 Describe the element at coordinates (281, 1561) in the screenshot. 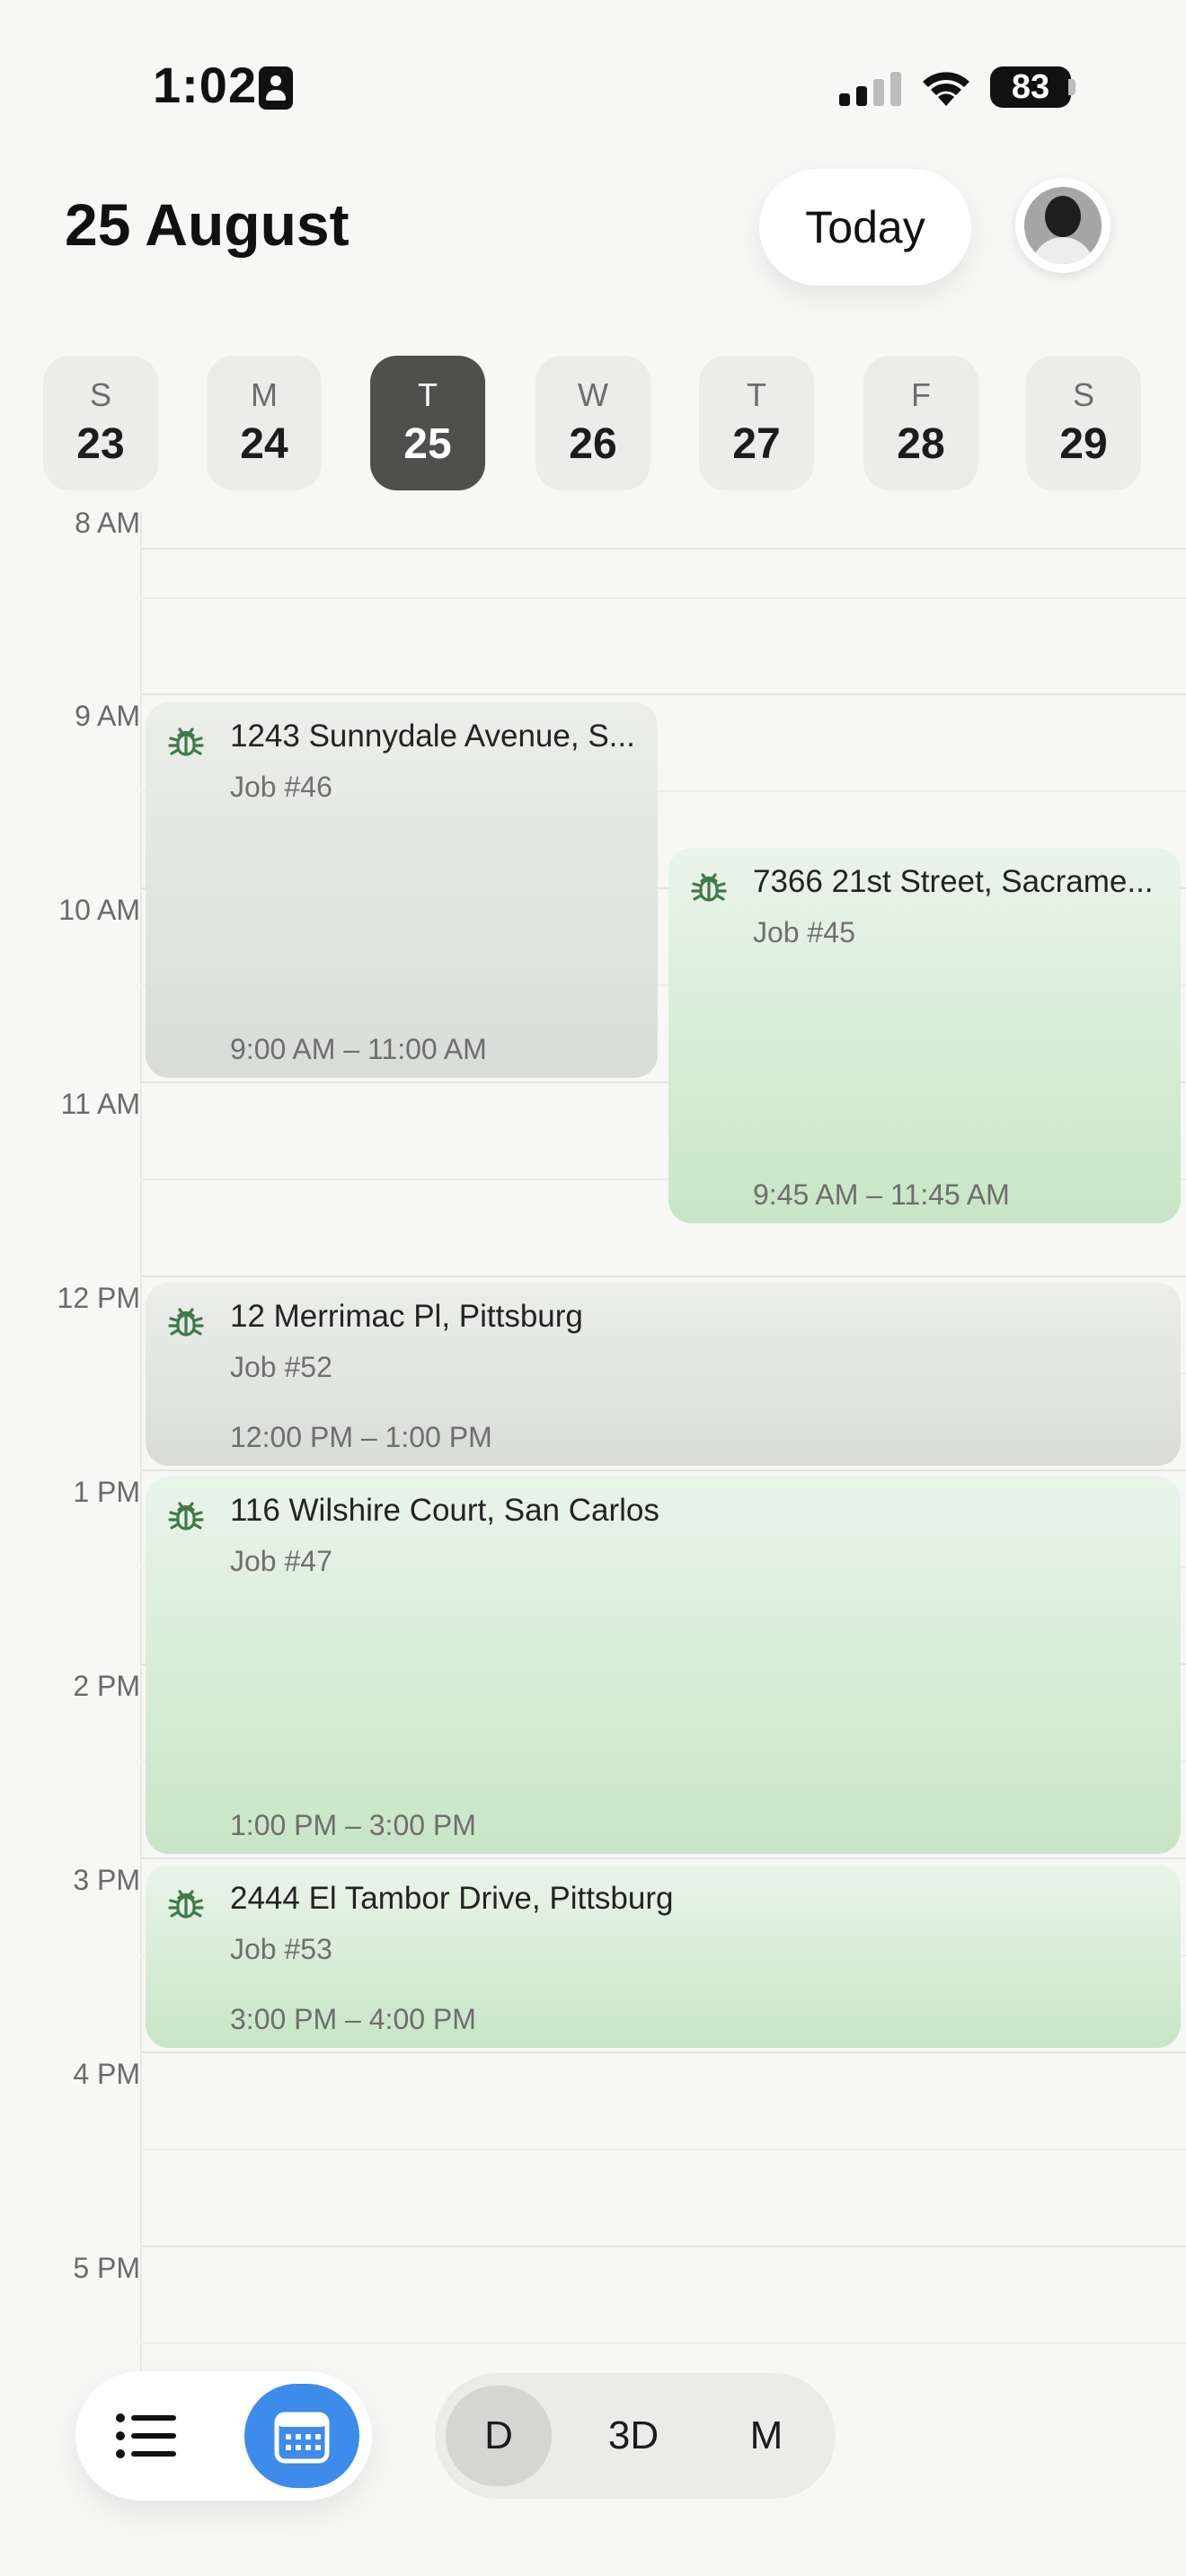

I see `event-job-number: Job #47` at that location.